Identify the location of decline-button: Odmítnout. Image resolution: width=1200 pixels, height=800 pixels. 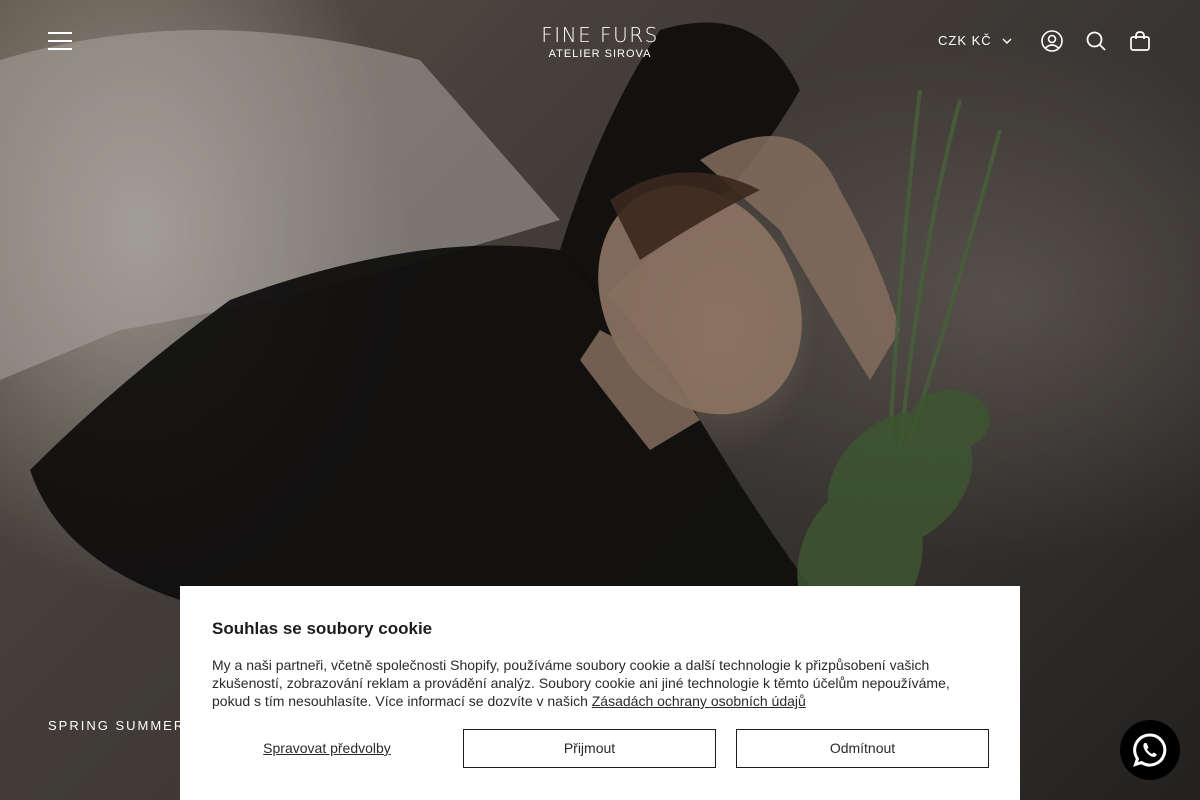
(862, 748).